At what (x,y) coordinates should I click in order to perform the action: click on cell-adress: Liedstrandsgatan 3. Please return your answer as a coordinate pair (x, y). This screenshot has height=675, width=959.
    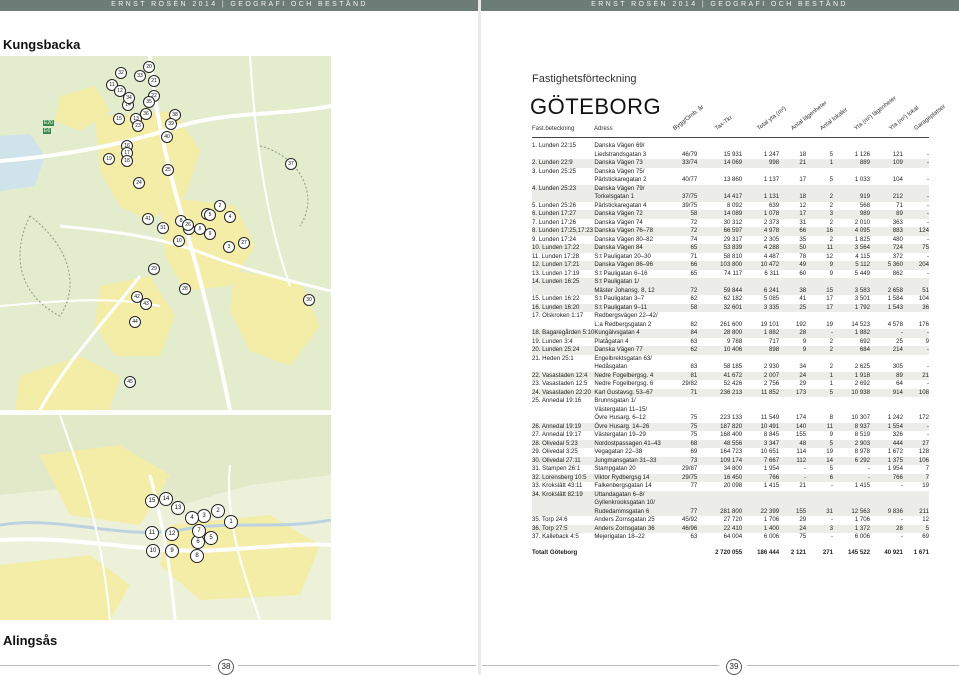
    Looking at the image, I should click on (620, 154).